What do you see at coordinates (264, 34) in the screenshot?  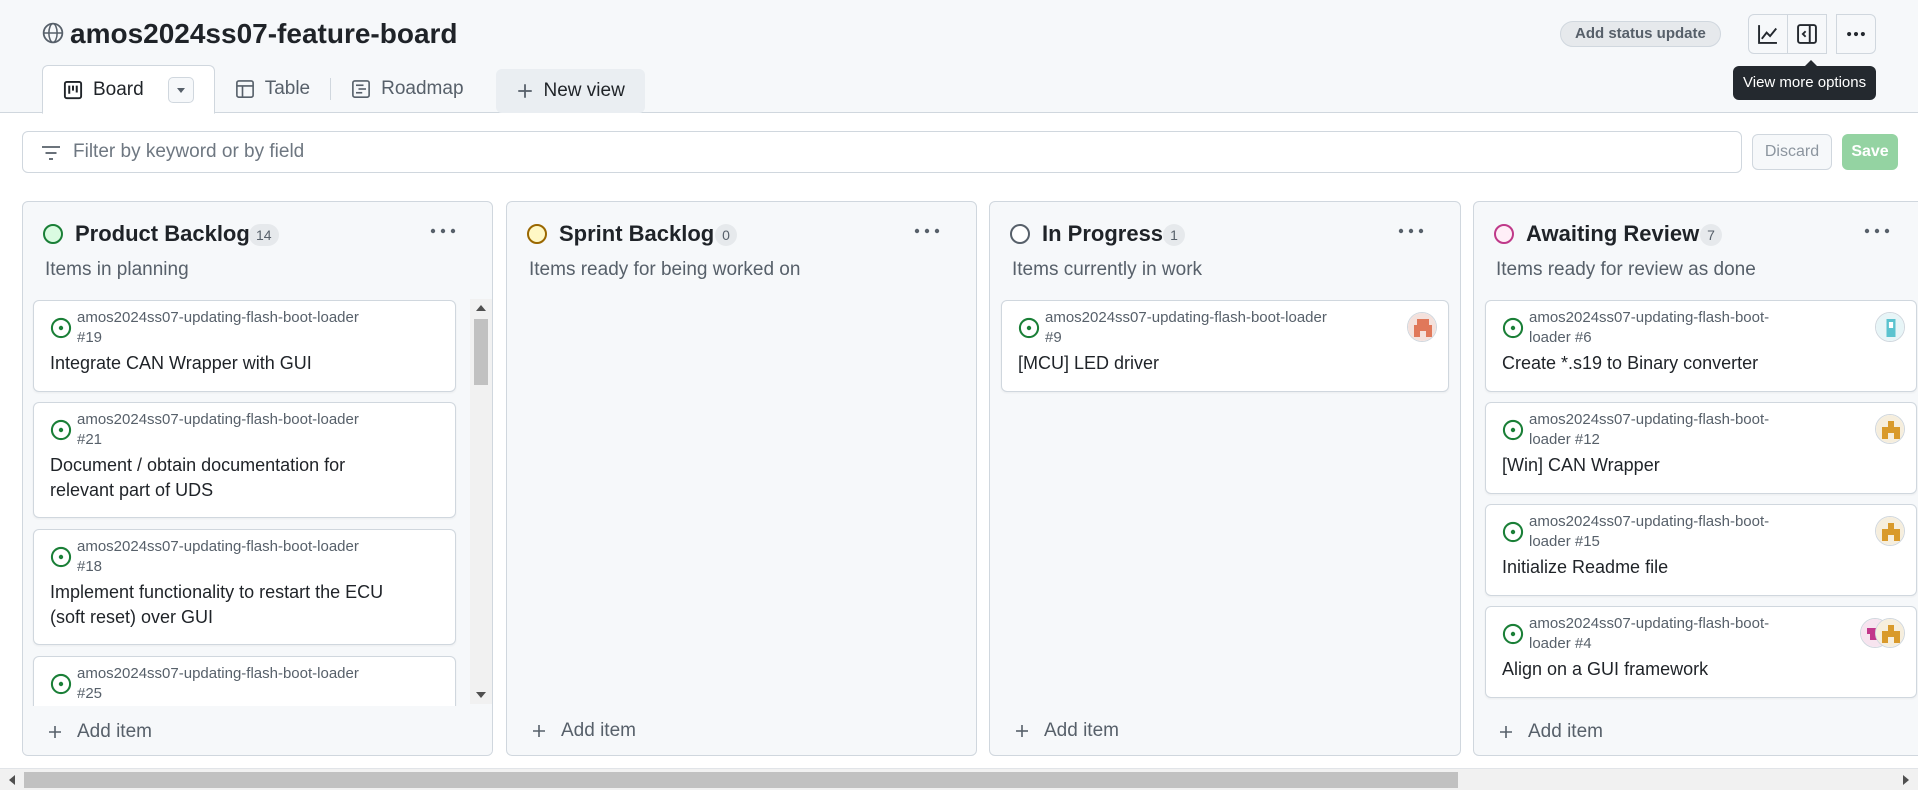 I see `page-title: amos2024ss07-feature-board` at bounding box center [264, 34].